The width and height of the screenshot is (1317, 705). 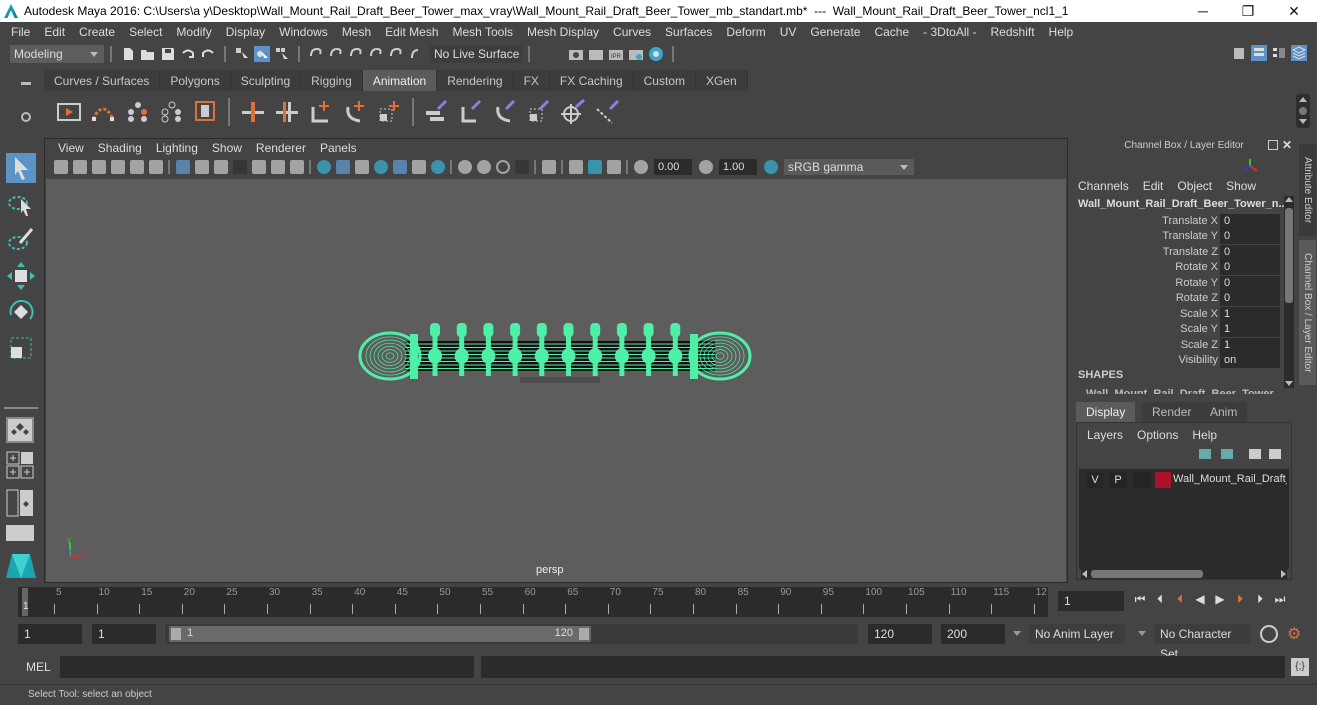 I want to click on wireframe-on-shaded-icon, so click(x=380, y=167).